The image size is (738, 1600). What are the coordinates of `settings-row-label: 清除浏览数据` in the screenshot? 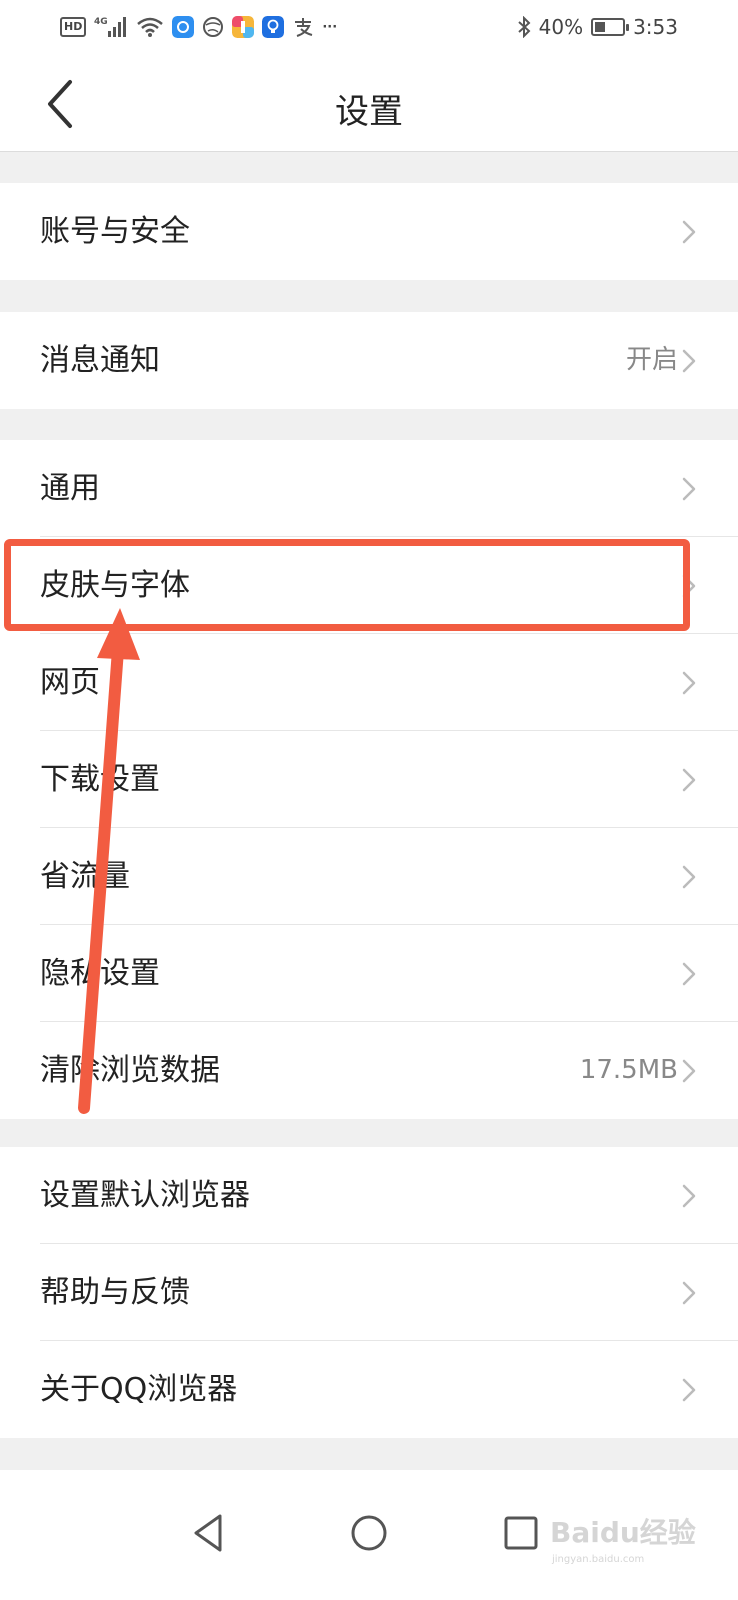 It's located at (130, 1070).